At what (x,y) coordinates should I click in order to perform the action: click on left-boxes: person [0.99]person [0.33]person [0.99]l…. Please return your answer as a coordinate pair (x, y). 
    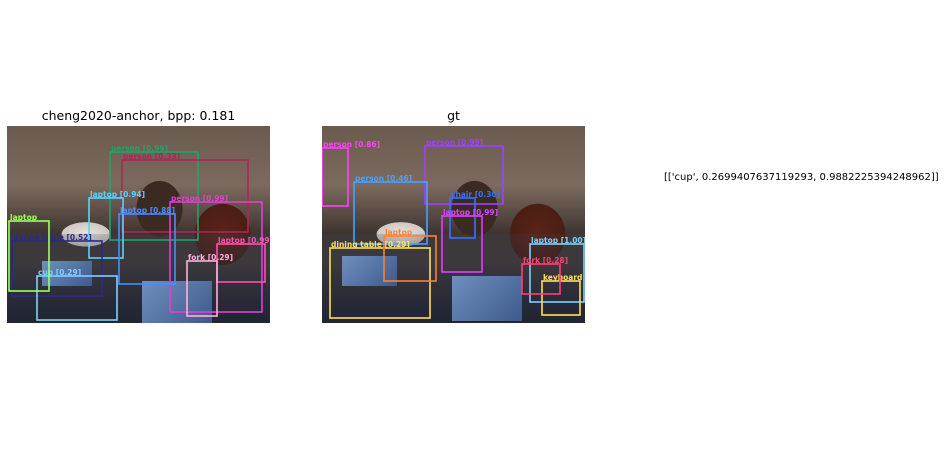
    Looking at the image, I should click on (139, 232).